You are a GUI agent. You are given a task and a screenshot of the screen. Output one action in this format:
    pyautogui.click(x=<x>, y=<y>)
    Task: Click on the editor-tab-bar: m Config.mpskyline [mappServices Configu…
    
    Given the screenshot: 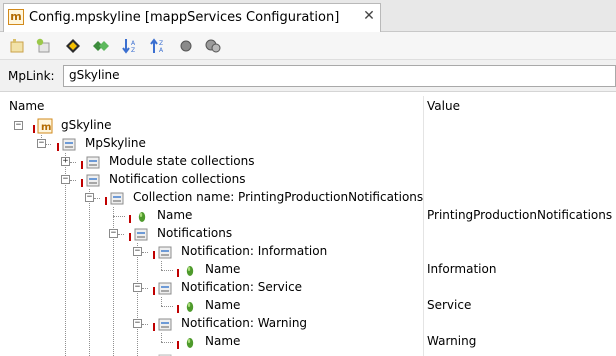 What is the action you would take?
    pyautogui.click(x=308, y=16)
    